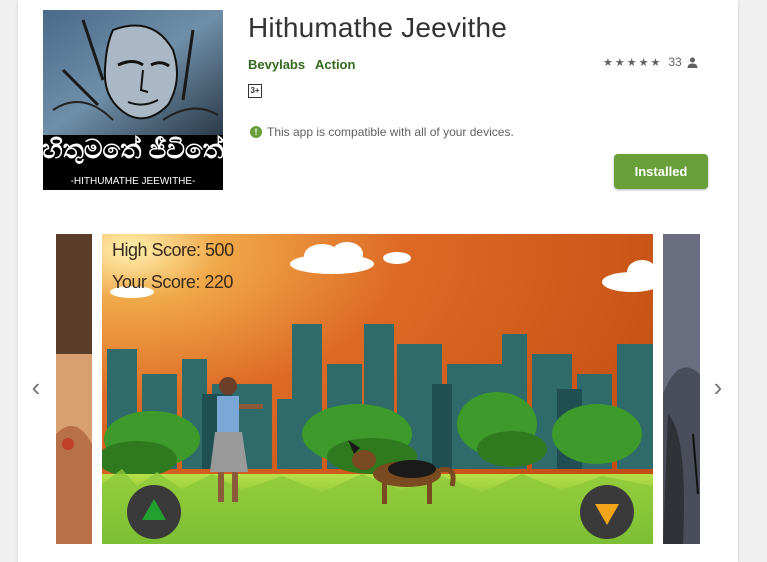  I want to click on icon-sinhala-title: හිතුමතේ ජීවිතේ, so click(133, 149).